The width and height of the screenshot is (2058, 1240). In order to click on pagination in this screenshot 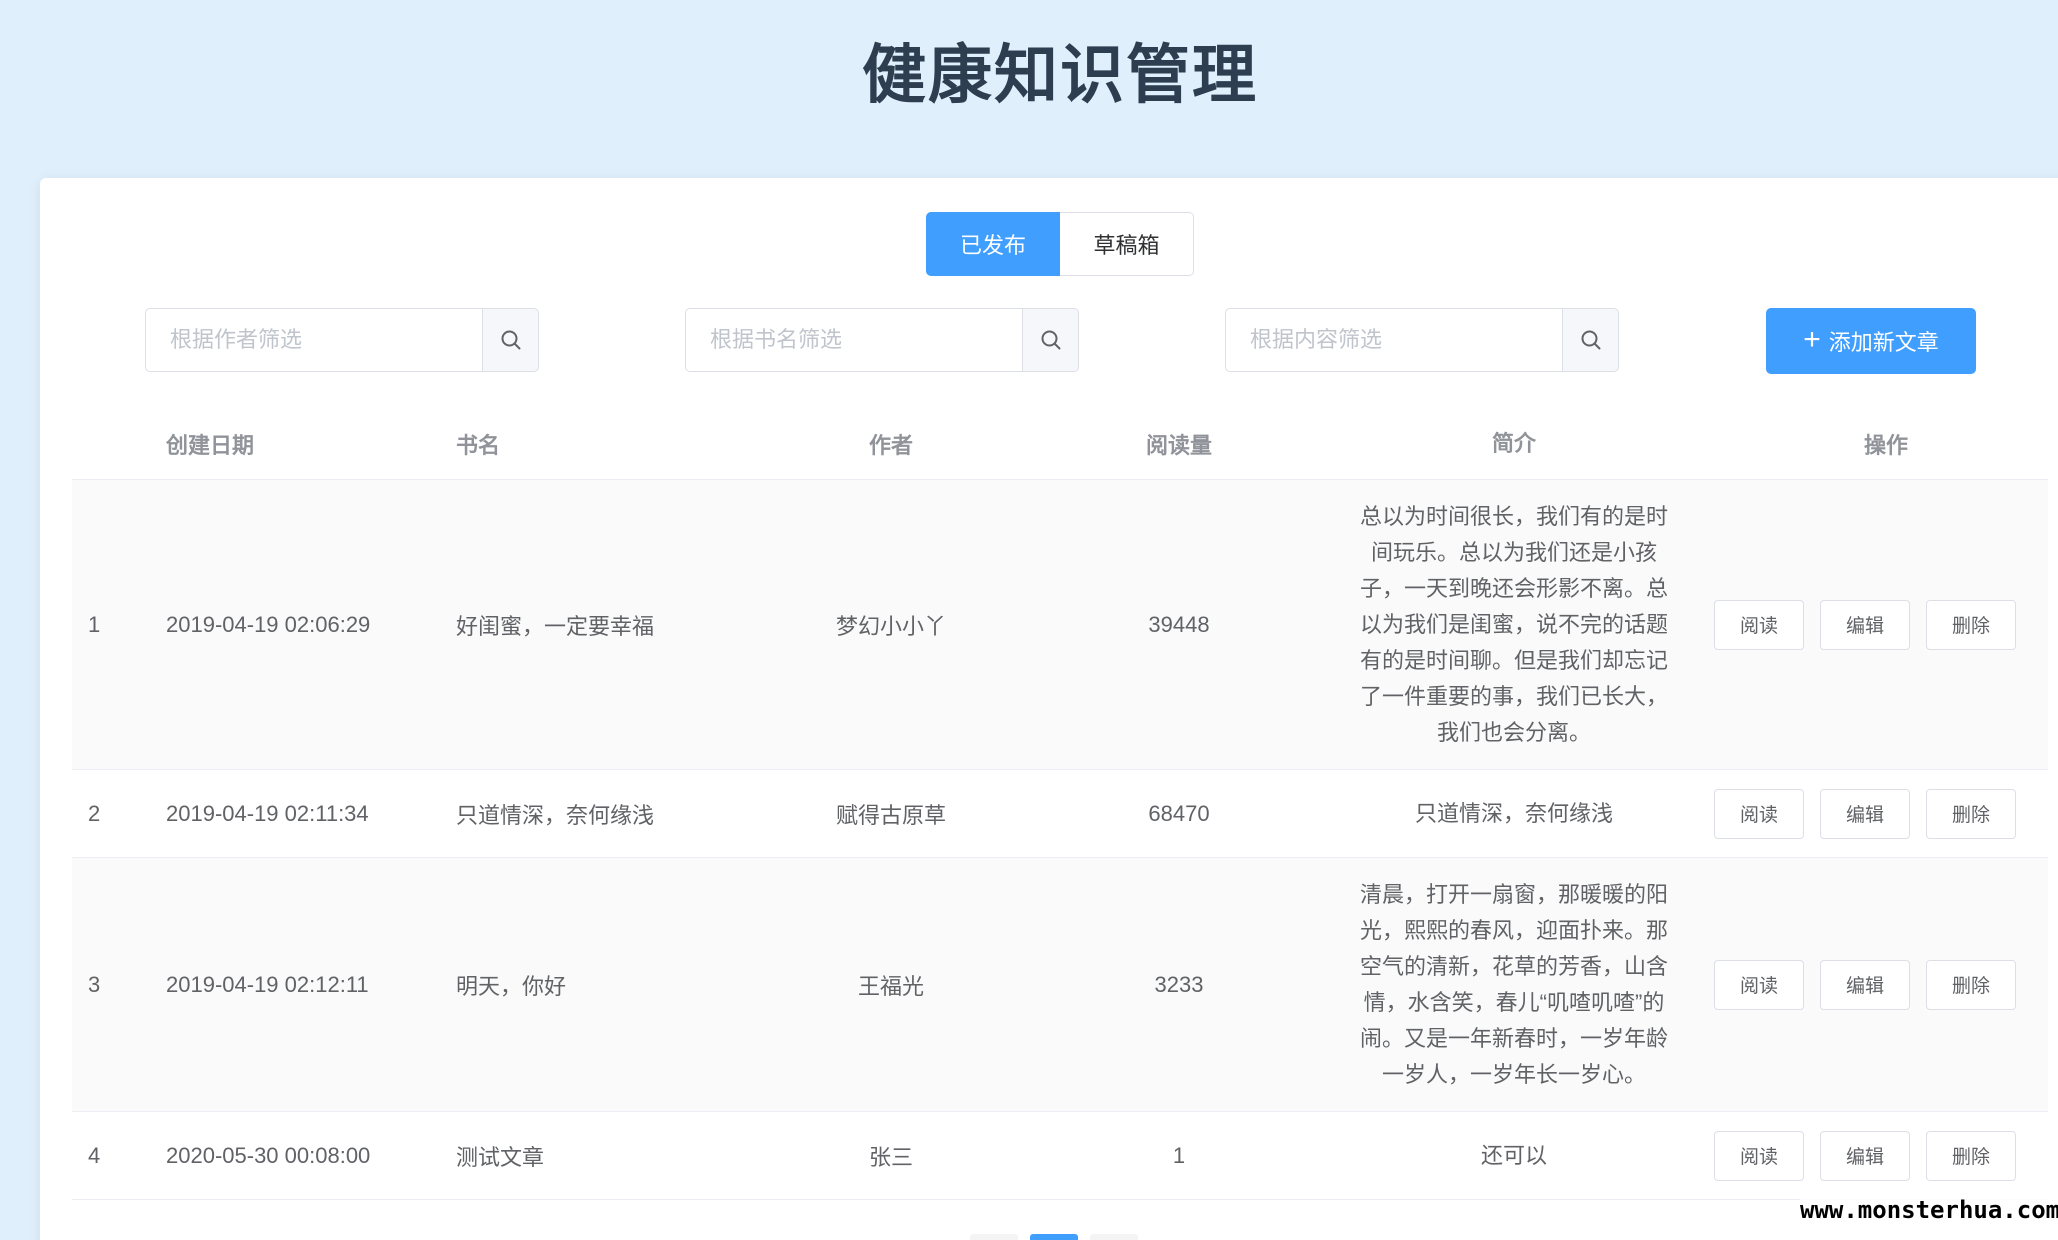, I will do `click(1054, 1237)`.